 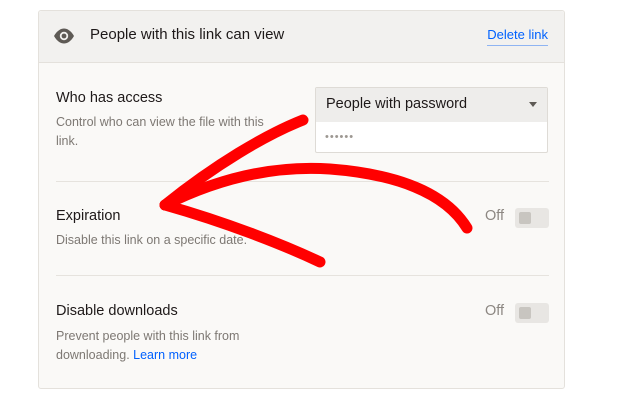 I want to click on who-has-access-title: Who has access, so click(x=109, y=98).